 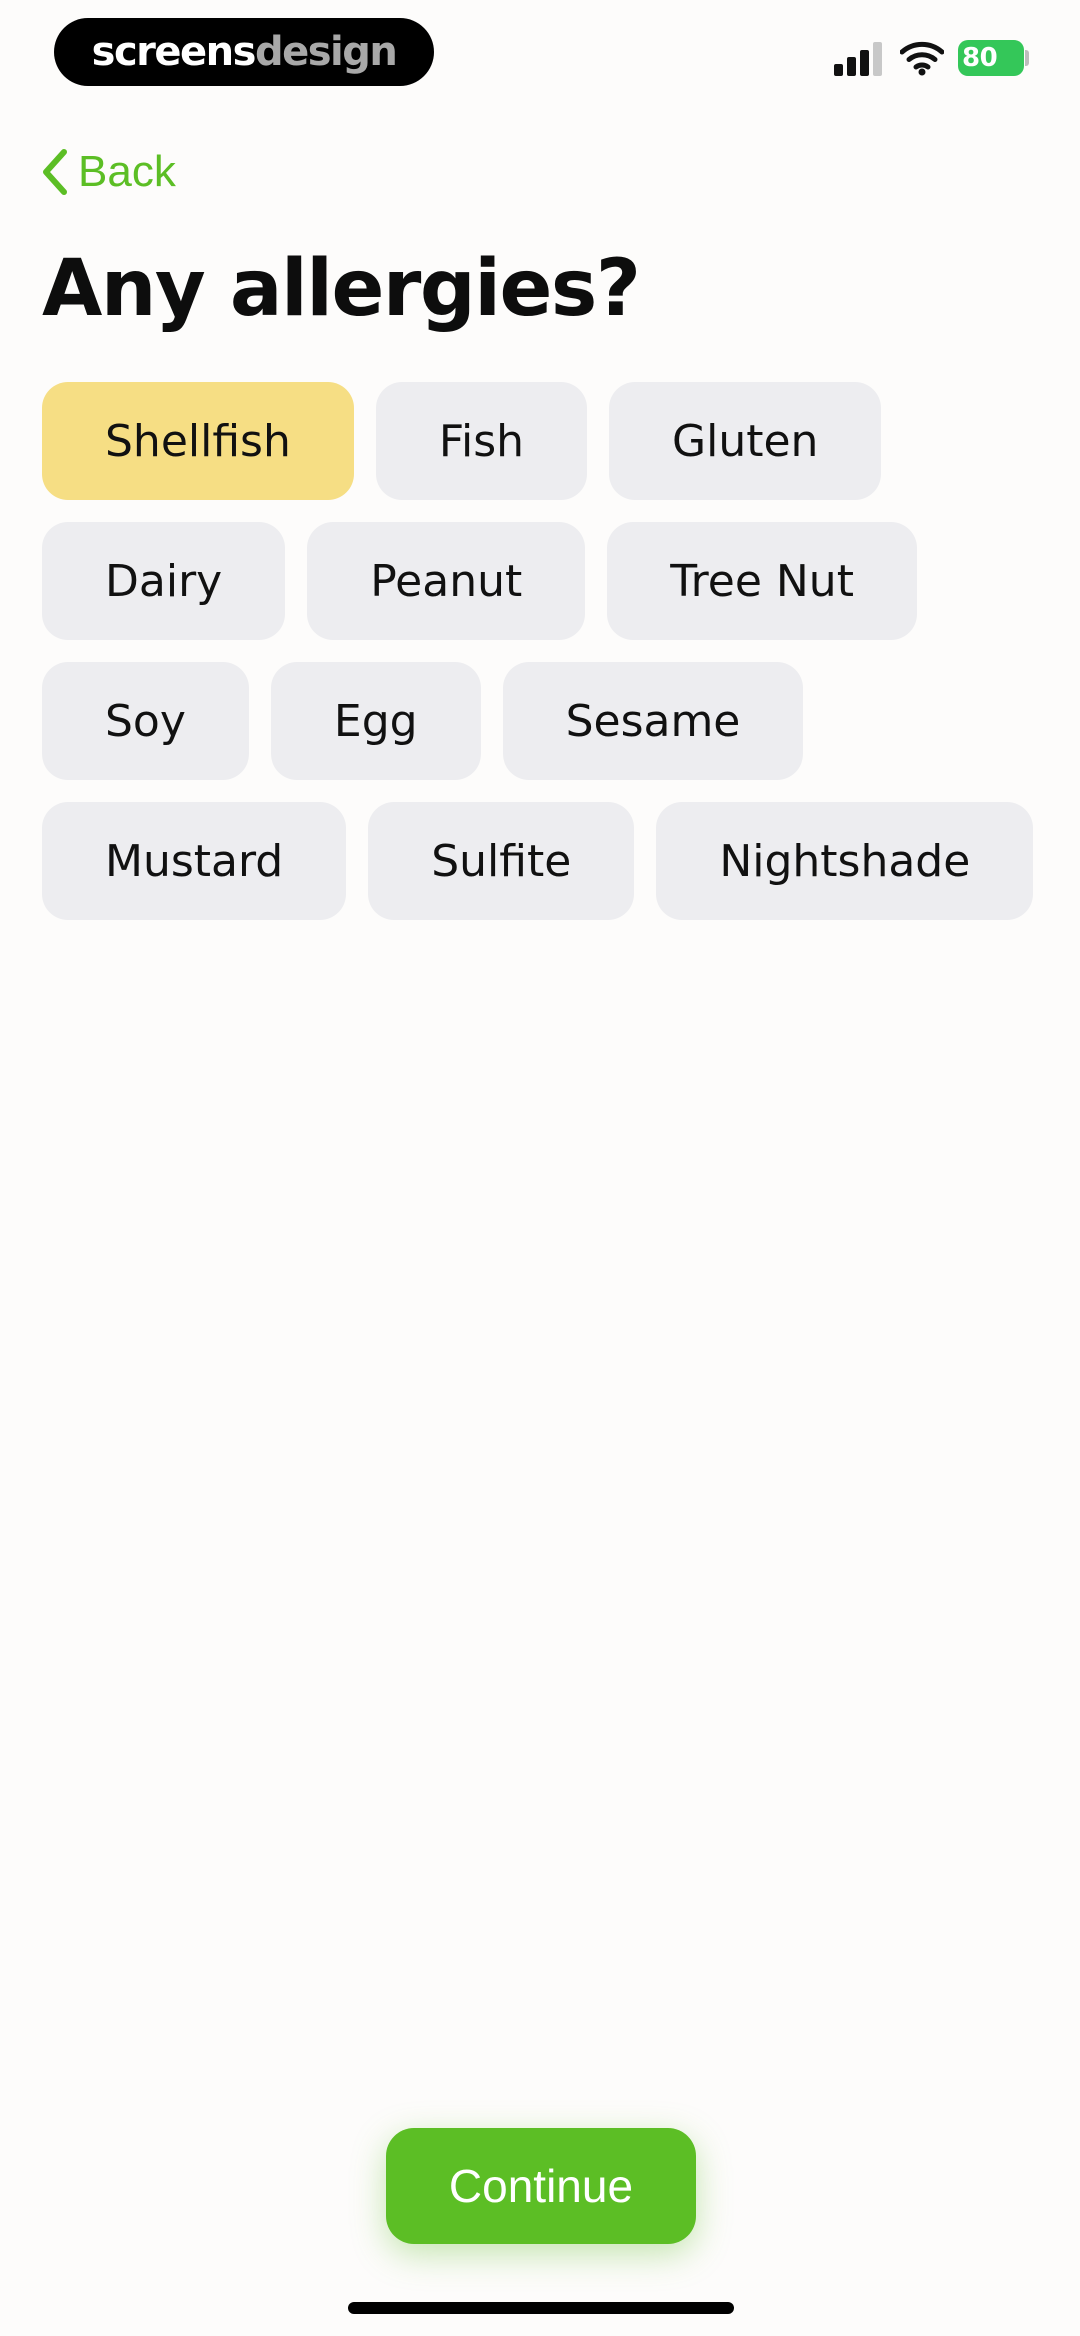 I want to click on back-button: Back, so click(x=108, y=172).